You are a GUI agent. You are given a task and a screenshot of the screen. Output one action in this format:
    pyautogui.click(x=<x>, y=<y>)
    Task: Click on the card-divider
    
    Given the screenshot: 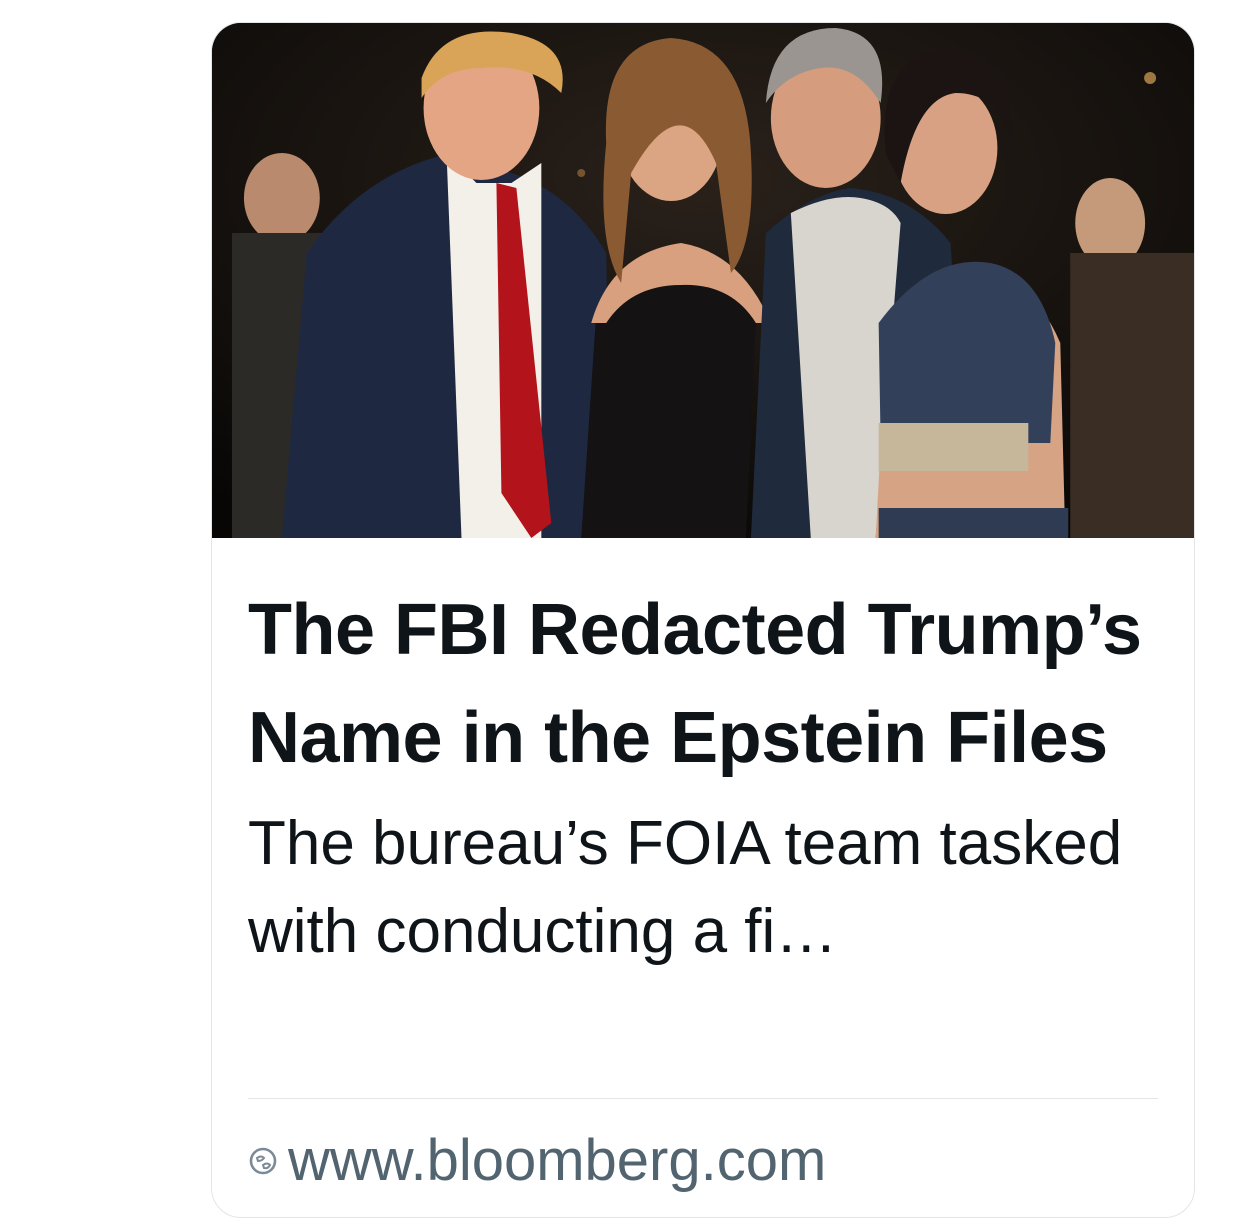 What is the action you would take?
    pyautogui.click(x=703, y=1098)
    